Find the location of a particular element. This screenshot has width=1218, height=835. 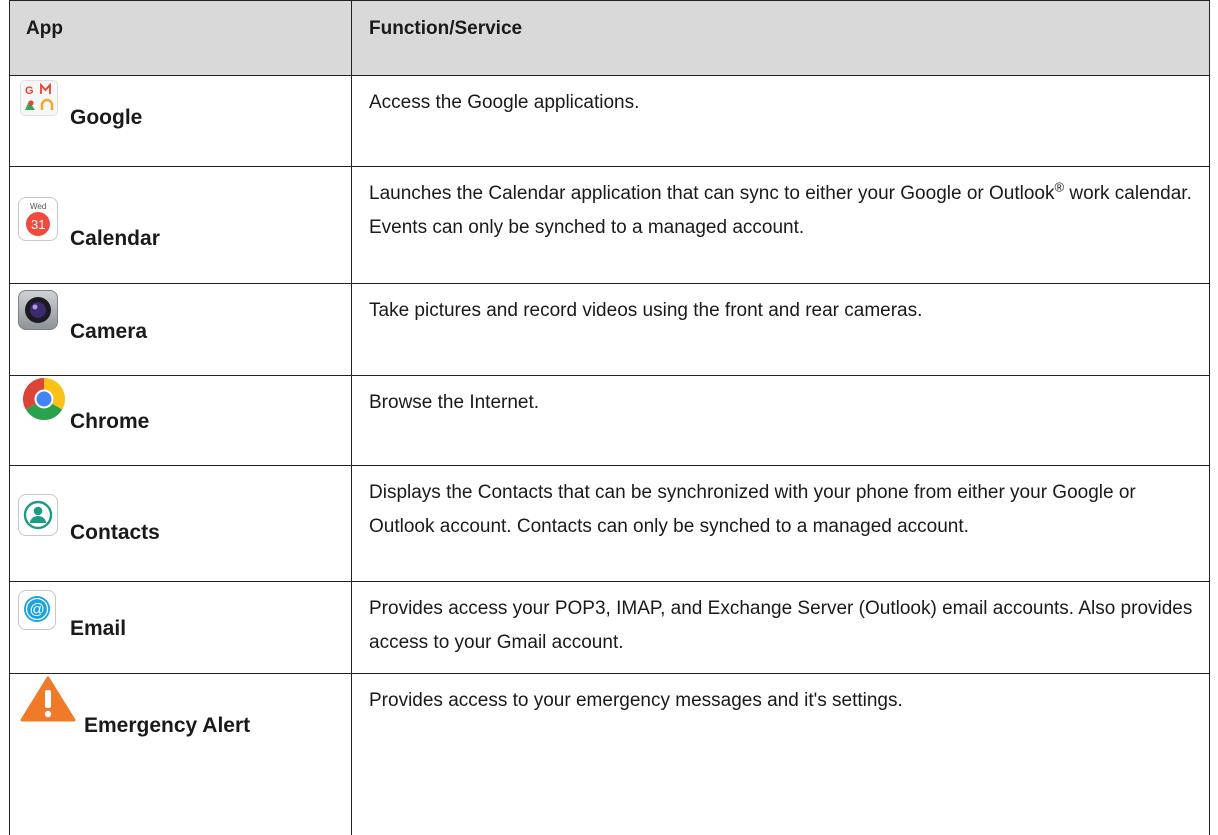

warning-icon-graphic is located at coordinates (48, 699).